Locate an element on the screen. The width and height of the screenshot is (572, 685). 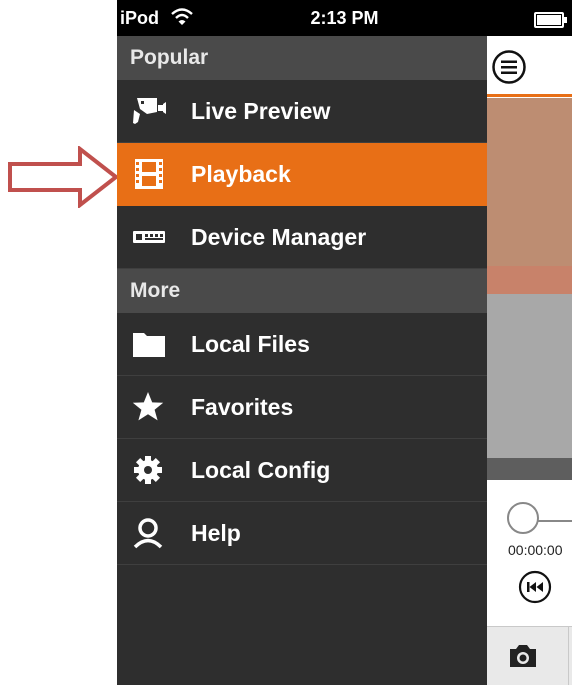
status-time: 2:13 PM is located at coordinates (344, 18).